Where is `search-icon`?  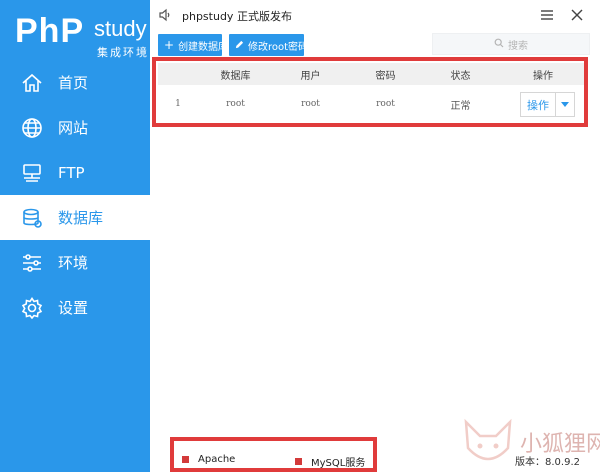 search-icon is located at coordinates (501, 44).